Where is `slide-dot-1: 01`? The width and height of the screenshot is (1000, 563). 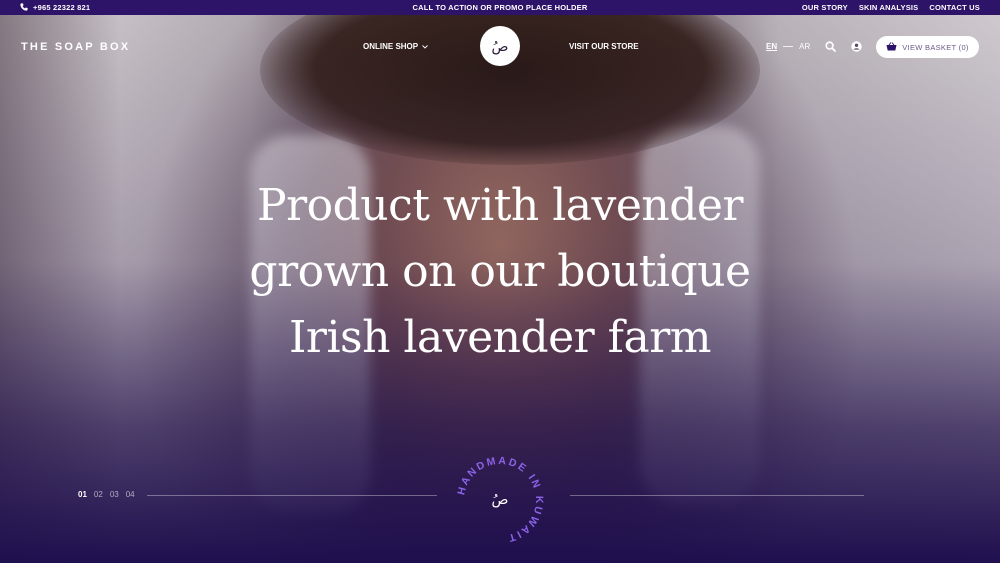 slide-dot-1: 01 is located at coordinates (82, 494).